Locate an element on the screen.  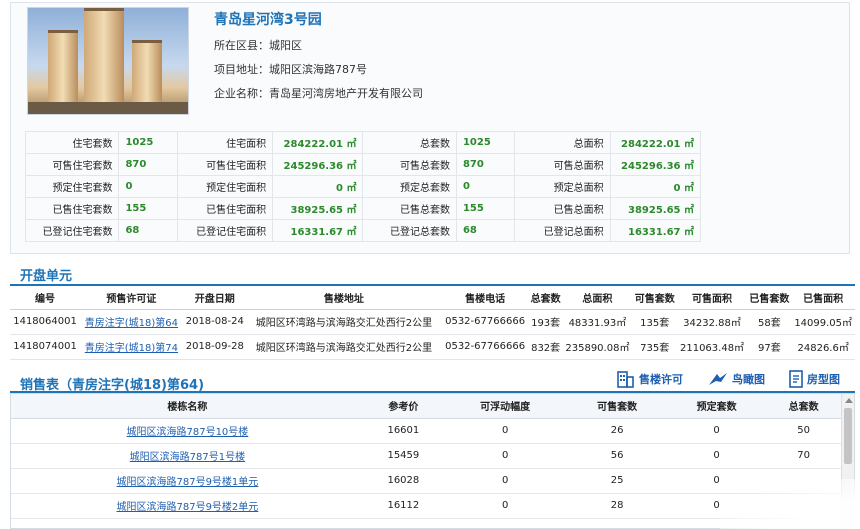
column-header: 可售面积 is located at coordinates (712, 298).